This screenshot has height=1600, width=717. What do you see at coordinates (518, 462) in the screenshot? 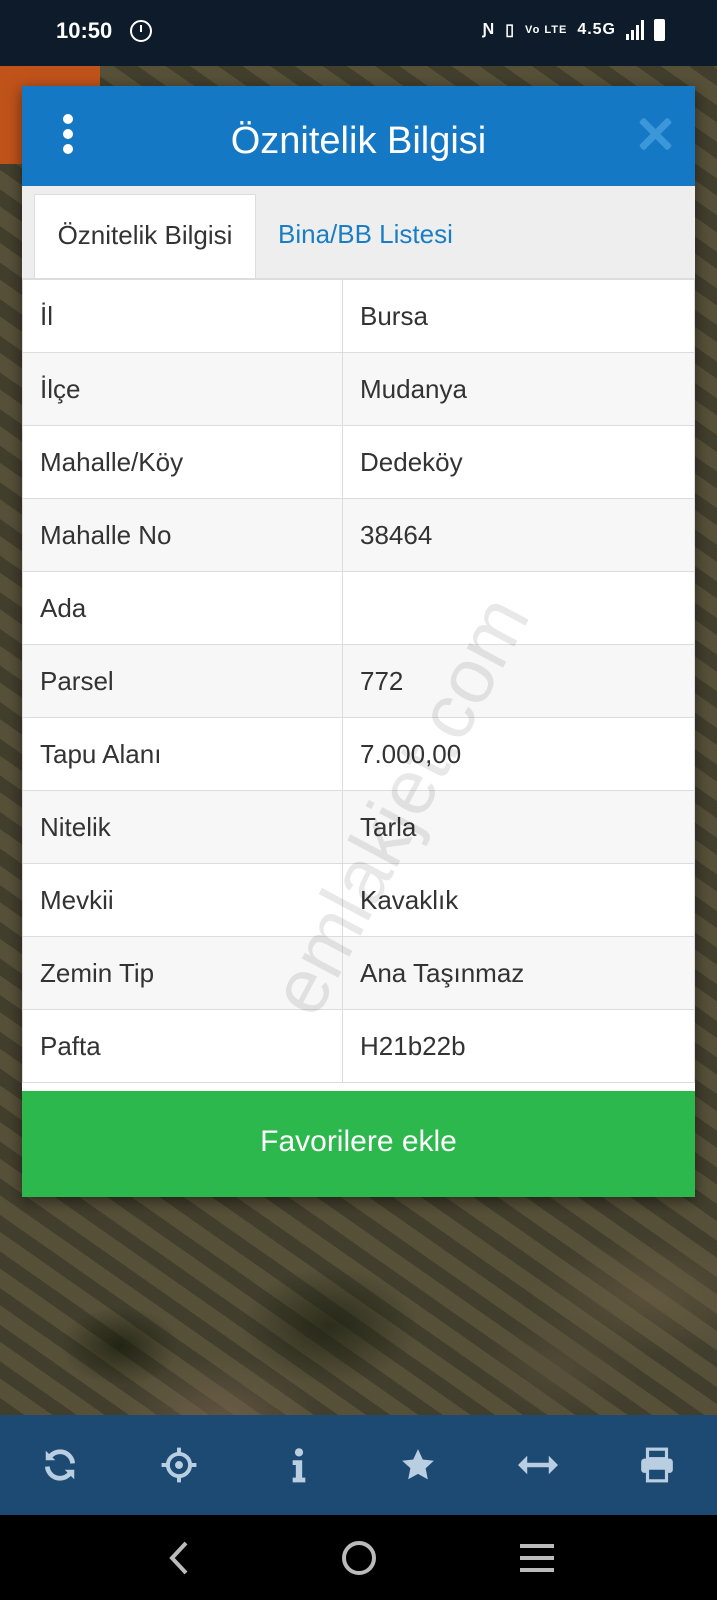
I see `row-value: Dedeköy` at bounding box center [518, 462].